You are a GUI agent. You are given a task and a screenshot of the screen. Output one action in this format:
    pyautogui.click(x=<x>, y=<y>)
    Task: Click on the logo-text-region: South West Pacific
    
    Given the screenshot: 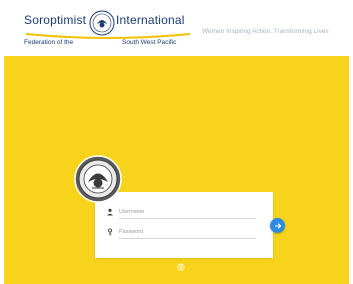 What is the action you would take?
    pyautogui.click(x=149, y=42)
    